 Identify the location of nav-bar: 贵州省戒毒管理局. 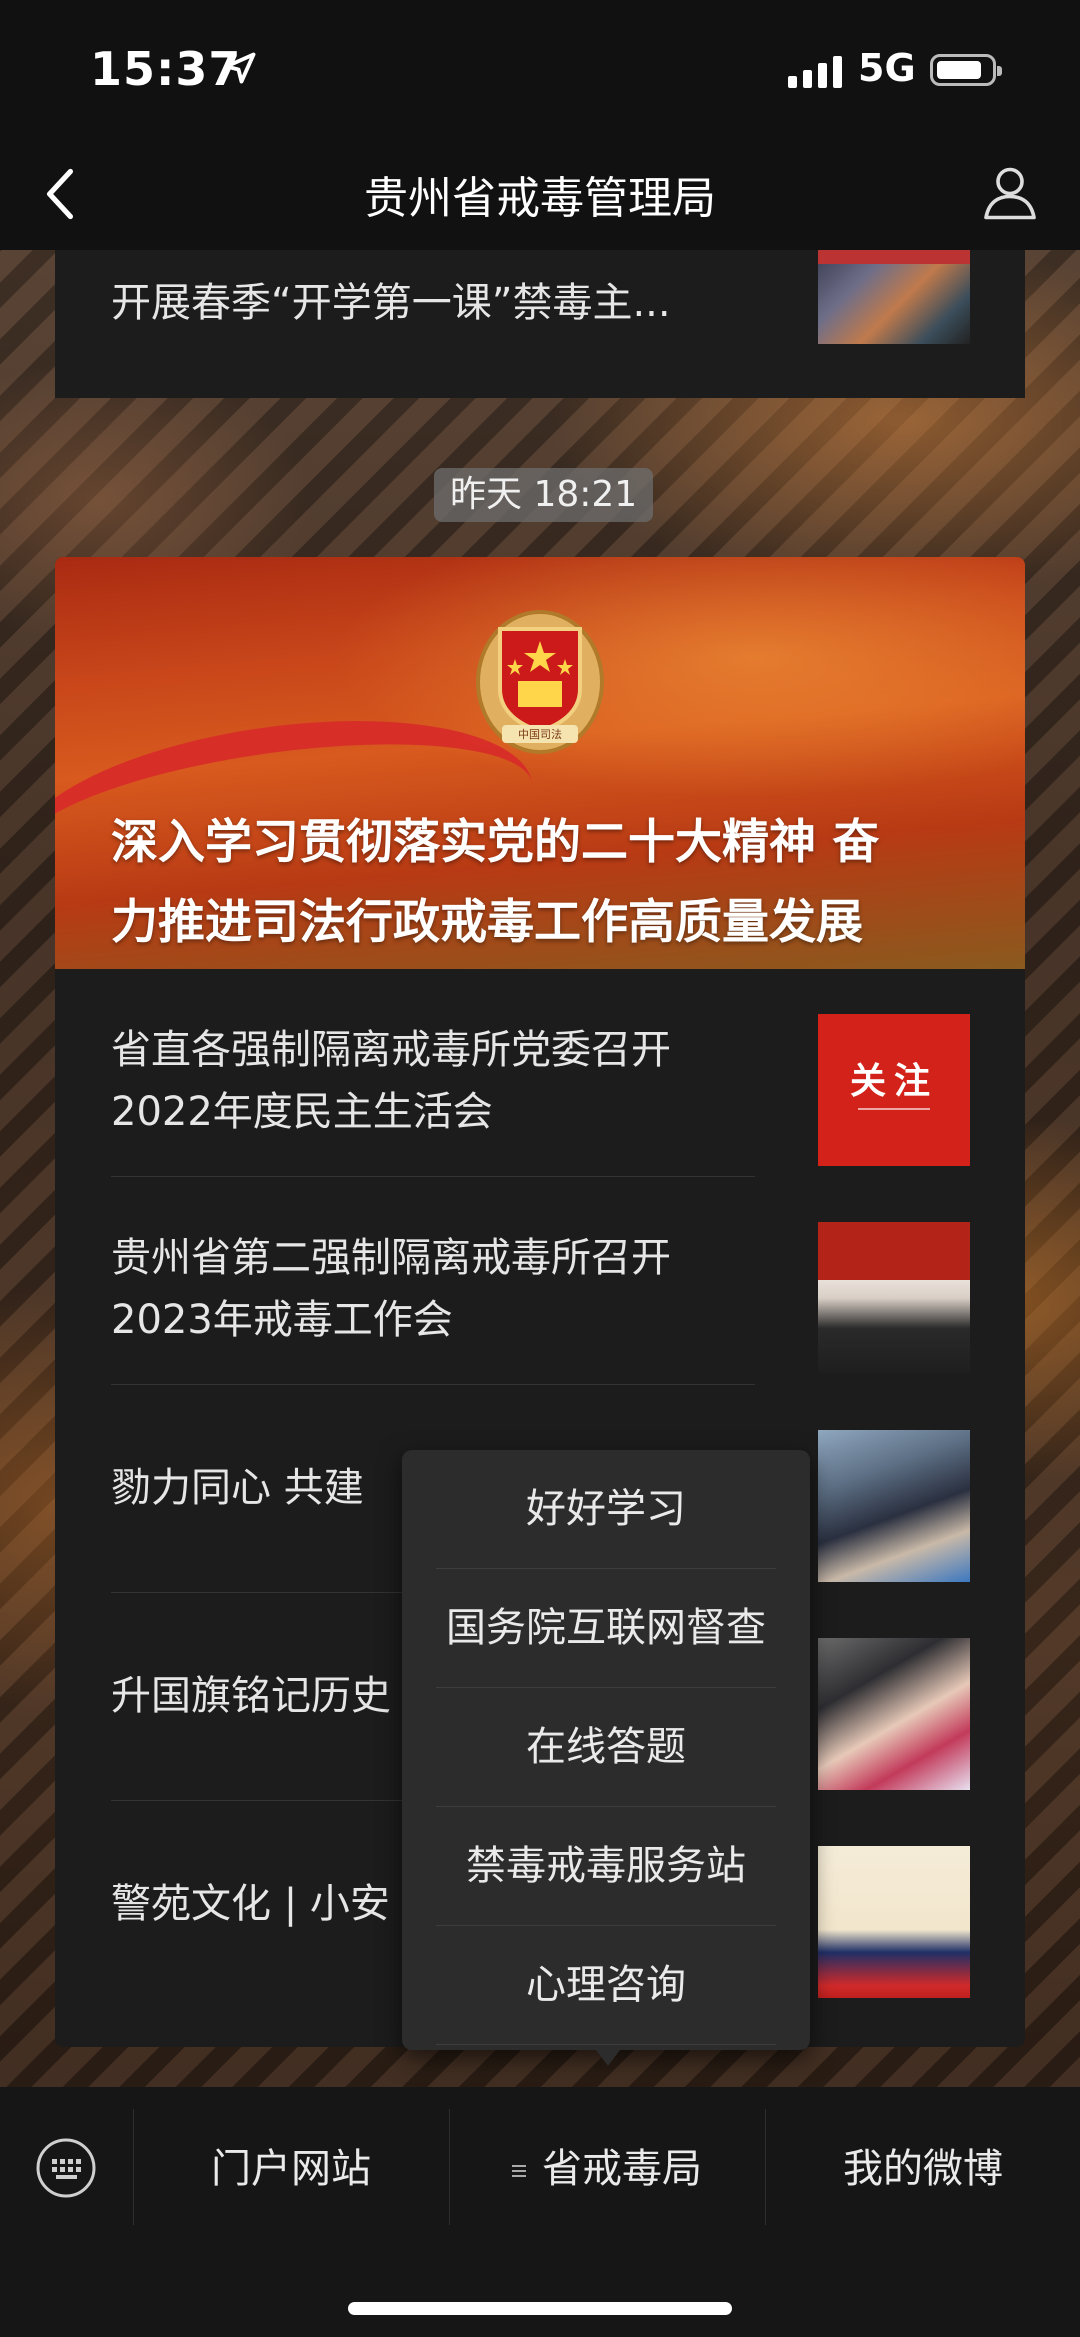
(540, 195).